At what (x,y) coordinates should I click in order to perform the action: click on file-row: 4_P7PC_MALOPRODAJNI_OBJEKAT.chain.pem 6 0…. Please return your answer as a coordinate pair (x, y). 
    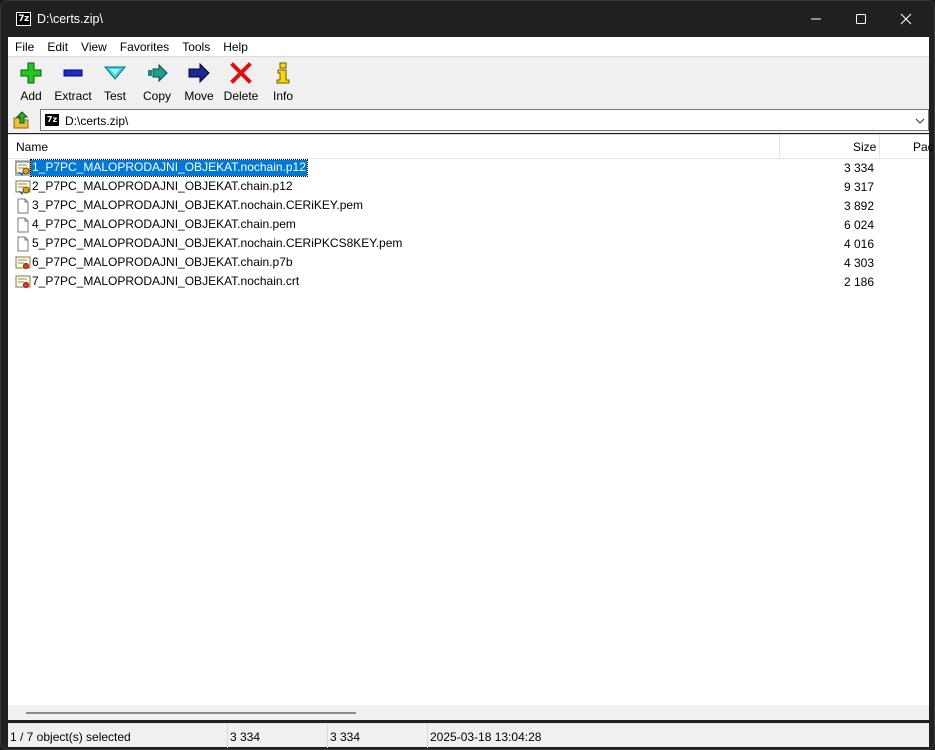
    Looking at the image, I should click on (468, 225).